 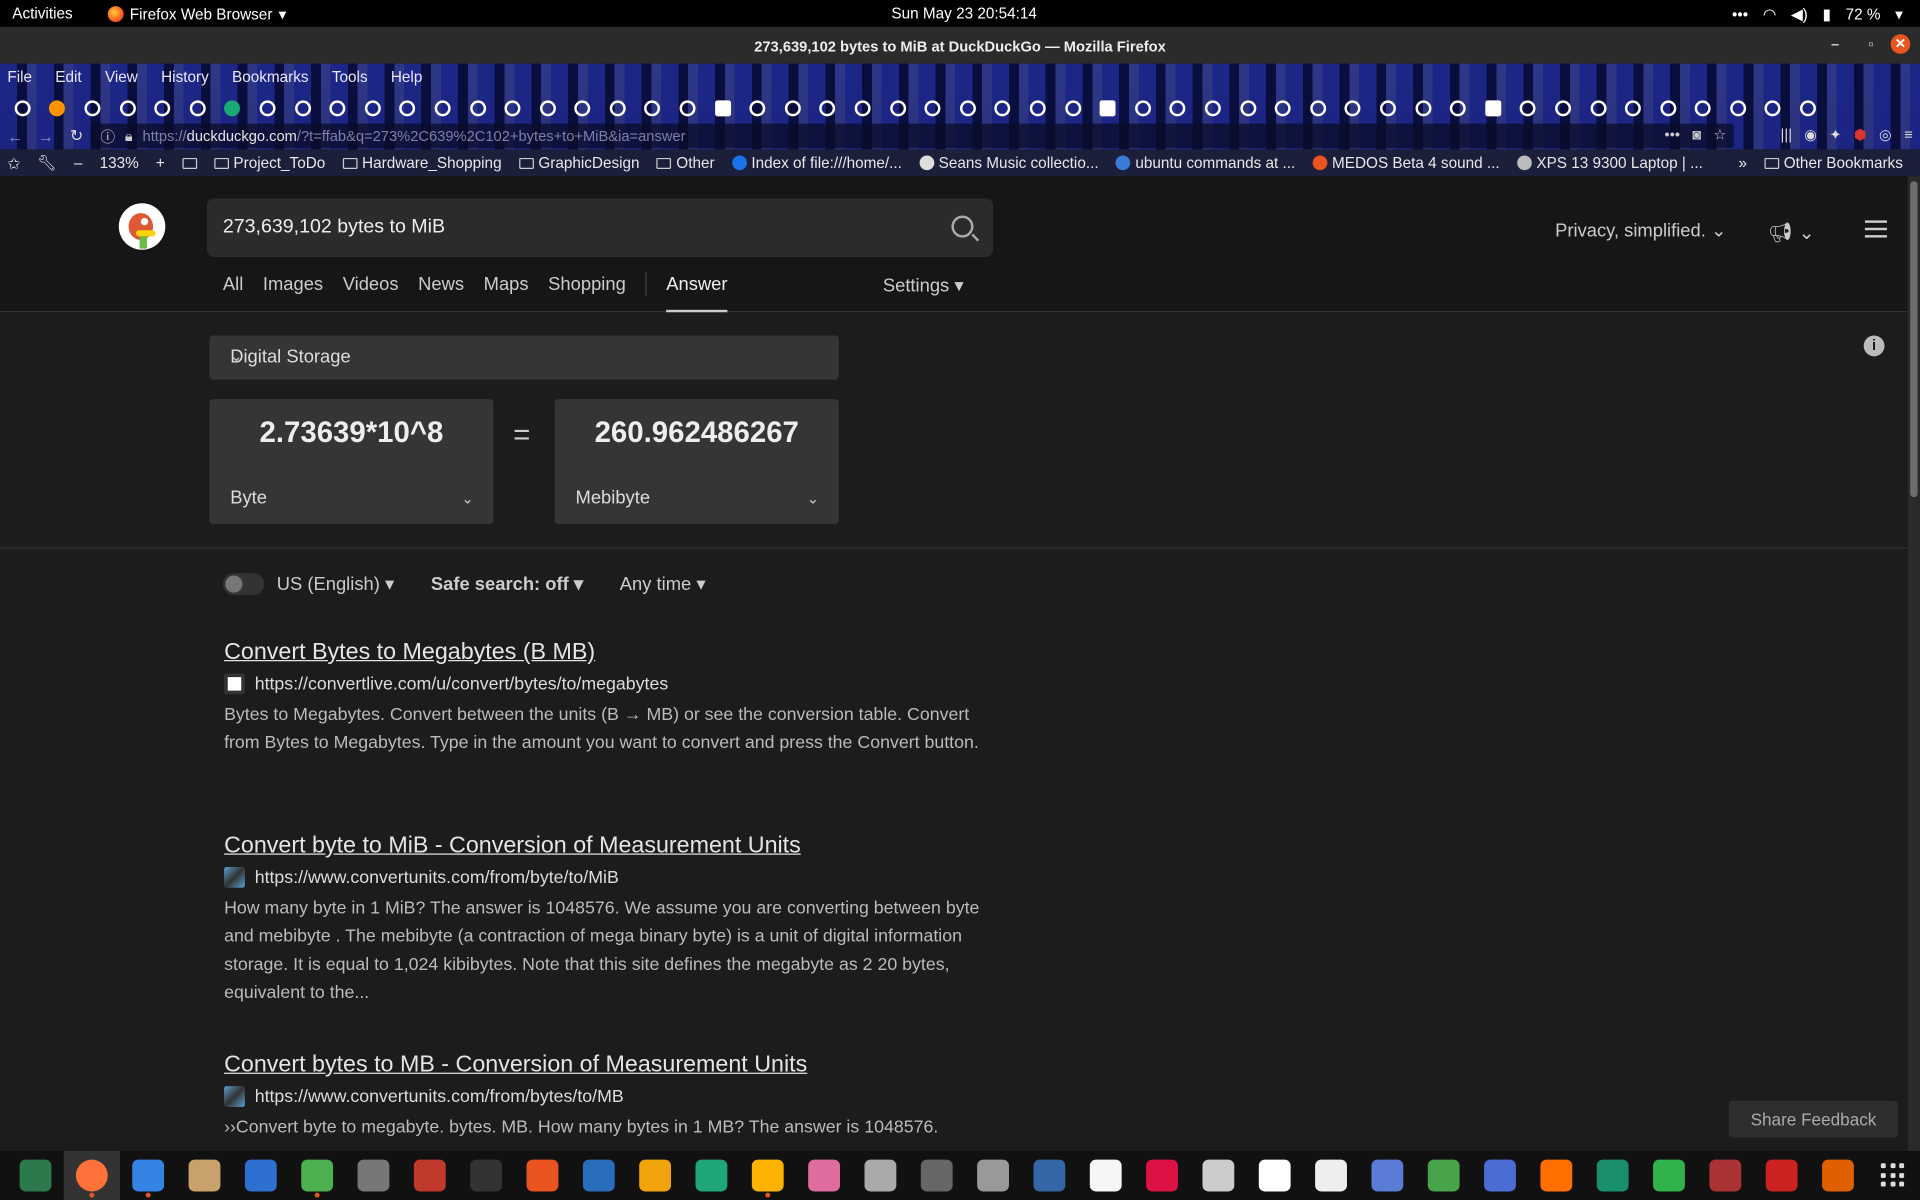 What do you see at coordinates (506, 285) in the screenshot?
I see `tab-maps: Maps` at bounding box center [506, 285].